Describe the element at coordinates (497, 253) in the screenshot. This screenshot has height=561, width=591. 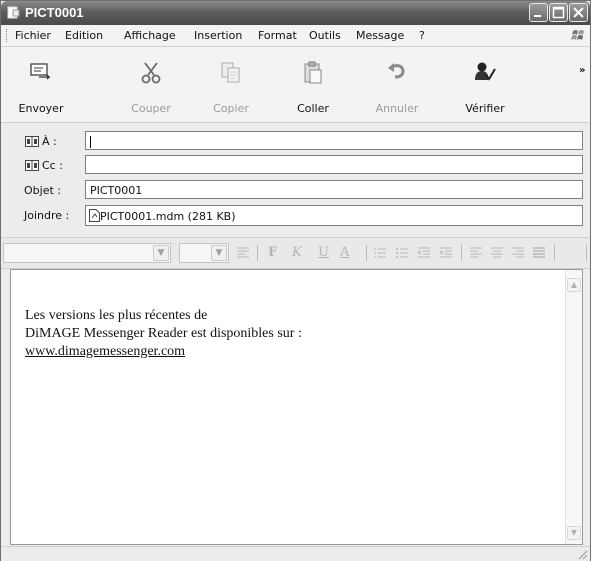
I see `align-center-icon` at that location.